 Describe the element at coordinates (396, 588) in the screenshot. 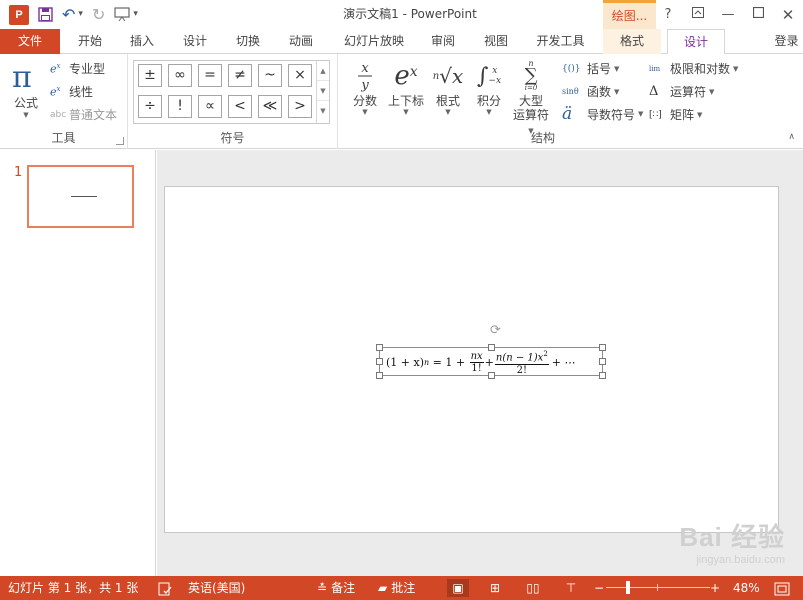

I see `comments-button: ▰ 批注` at that location.